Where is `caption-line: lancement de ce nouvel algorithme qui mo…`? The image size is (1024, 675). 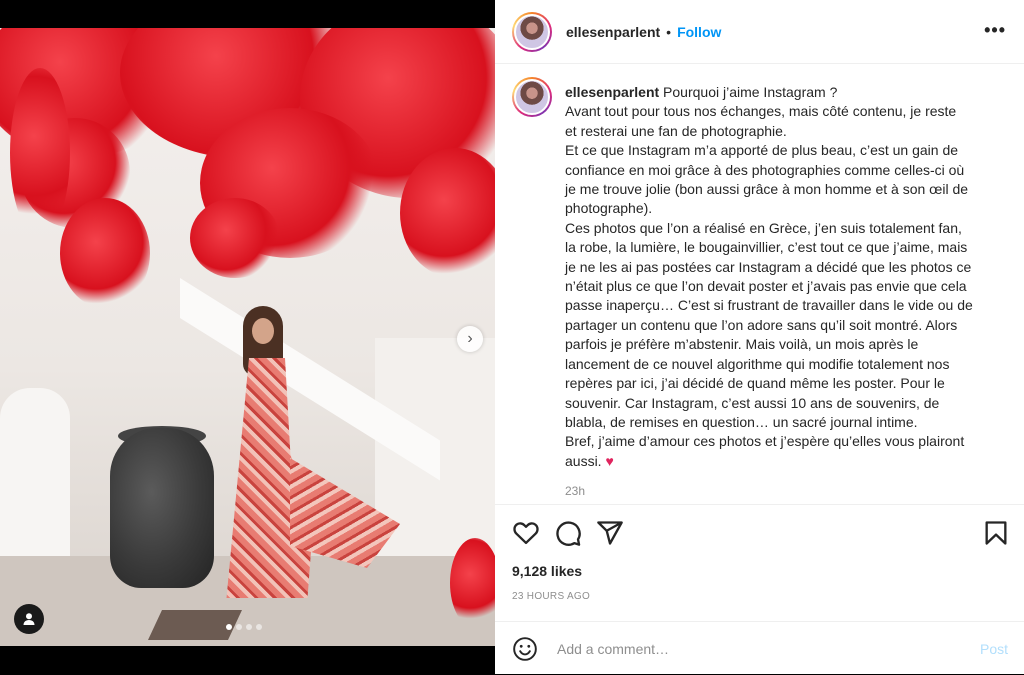
caption-line: lancement de ce nouvel algorithme qui mo… is located at coordinates (757, 363).